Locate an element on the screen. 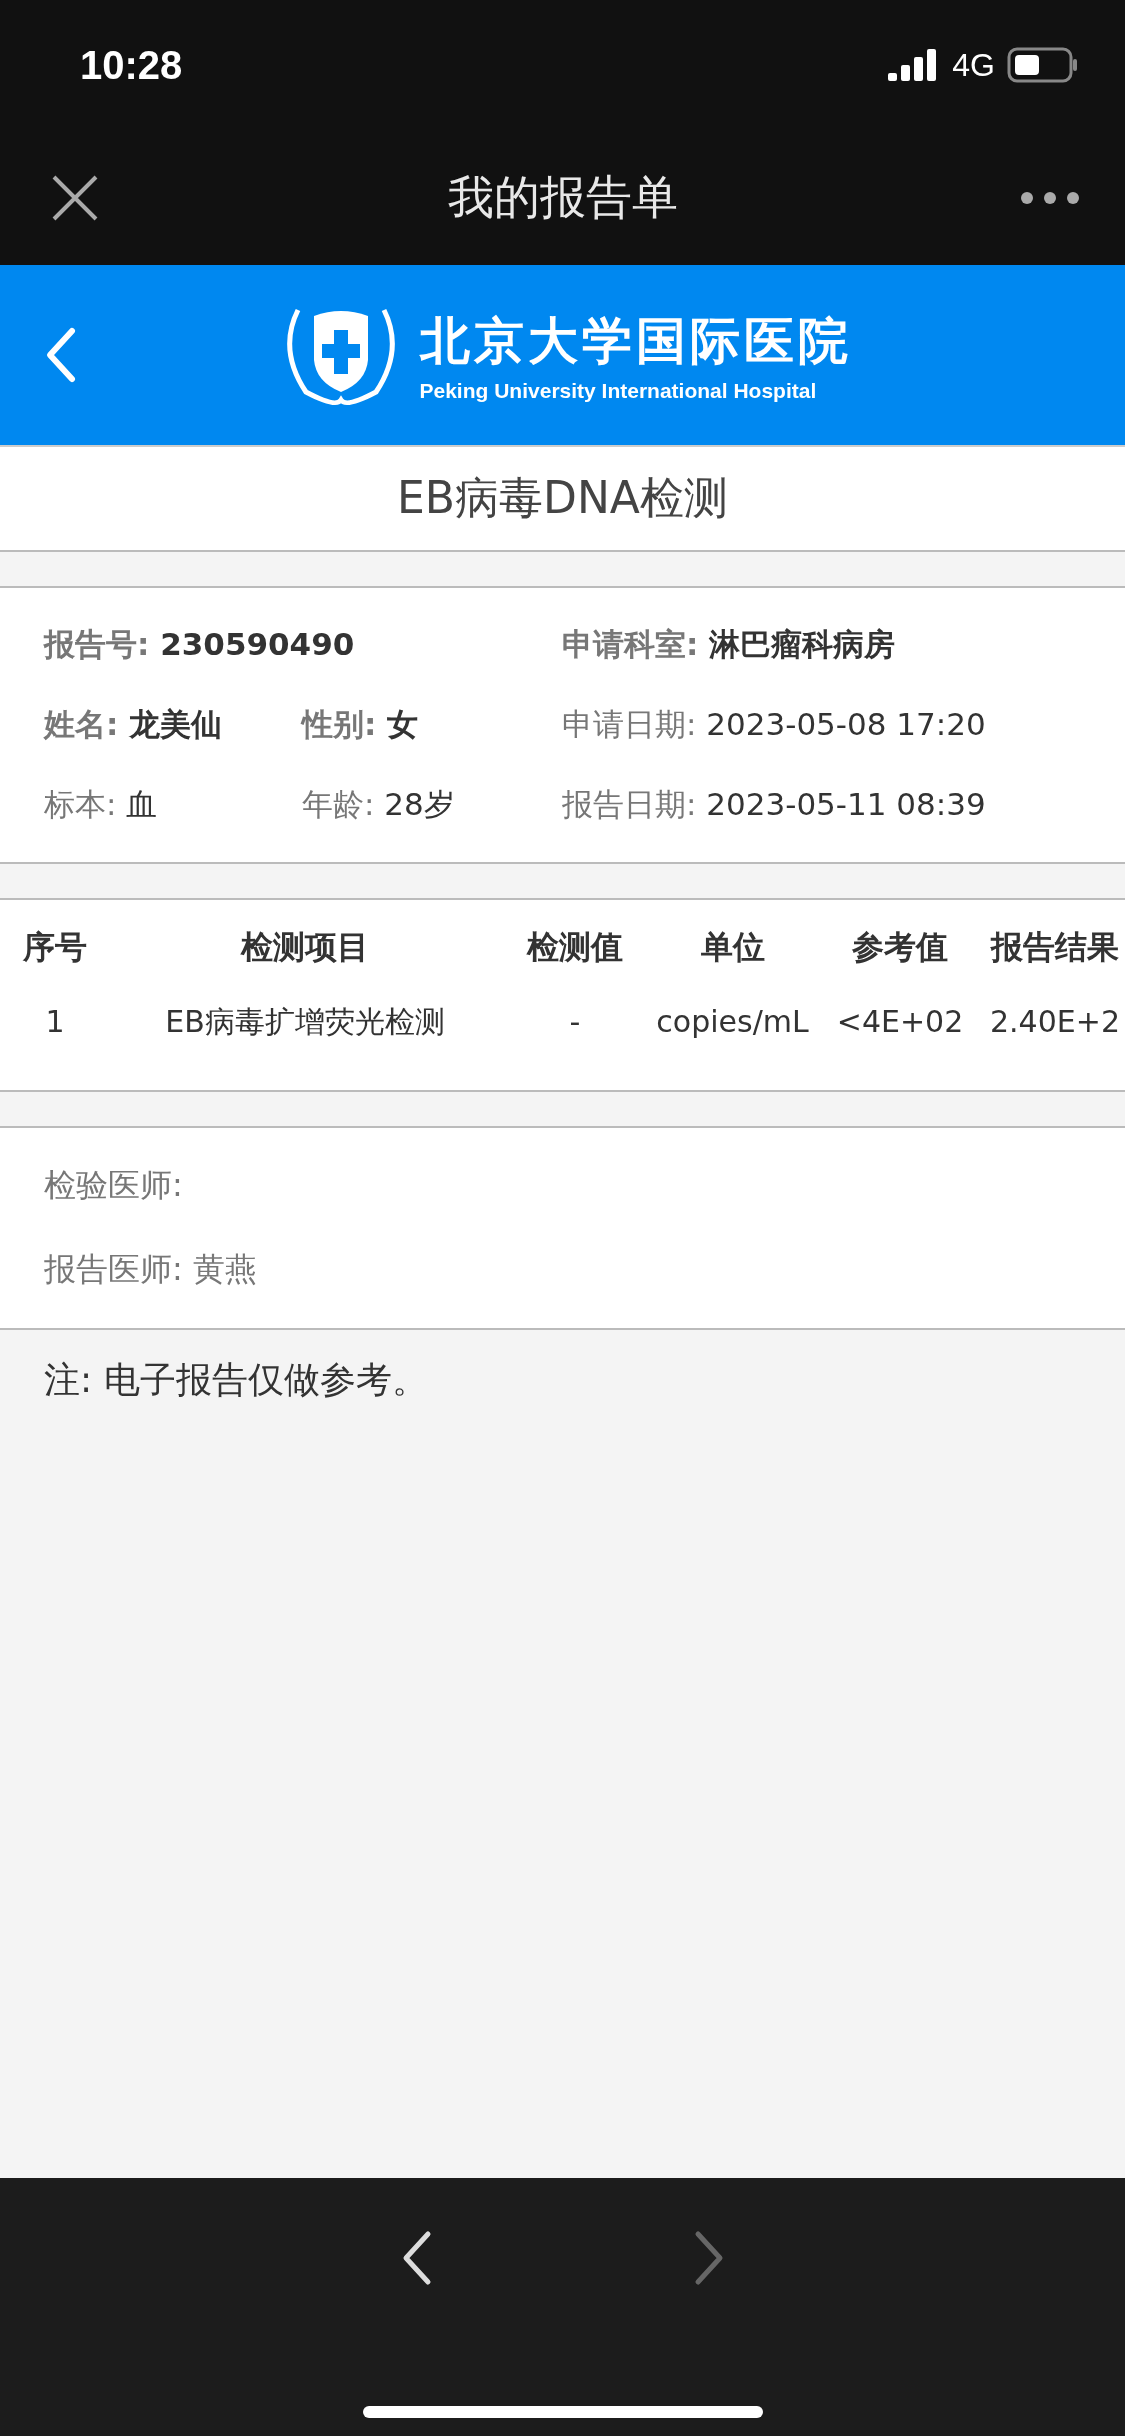 The image size is (1125, 2436). info-field: 姓名: 龙美仙 is located at coordinates (133, 725).